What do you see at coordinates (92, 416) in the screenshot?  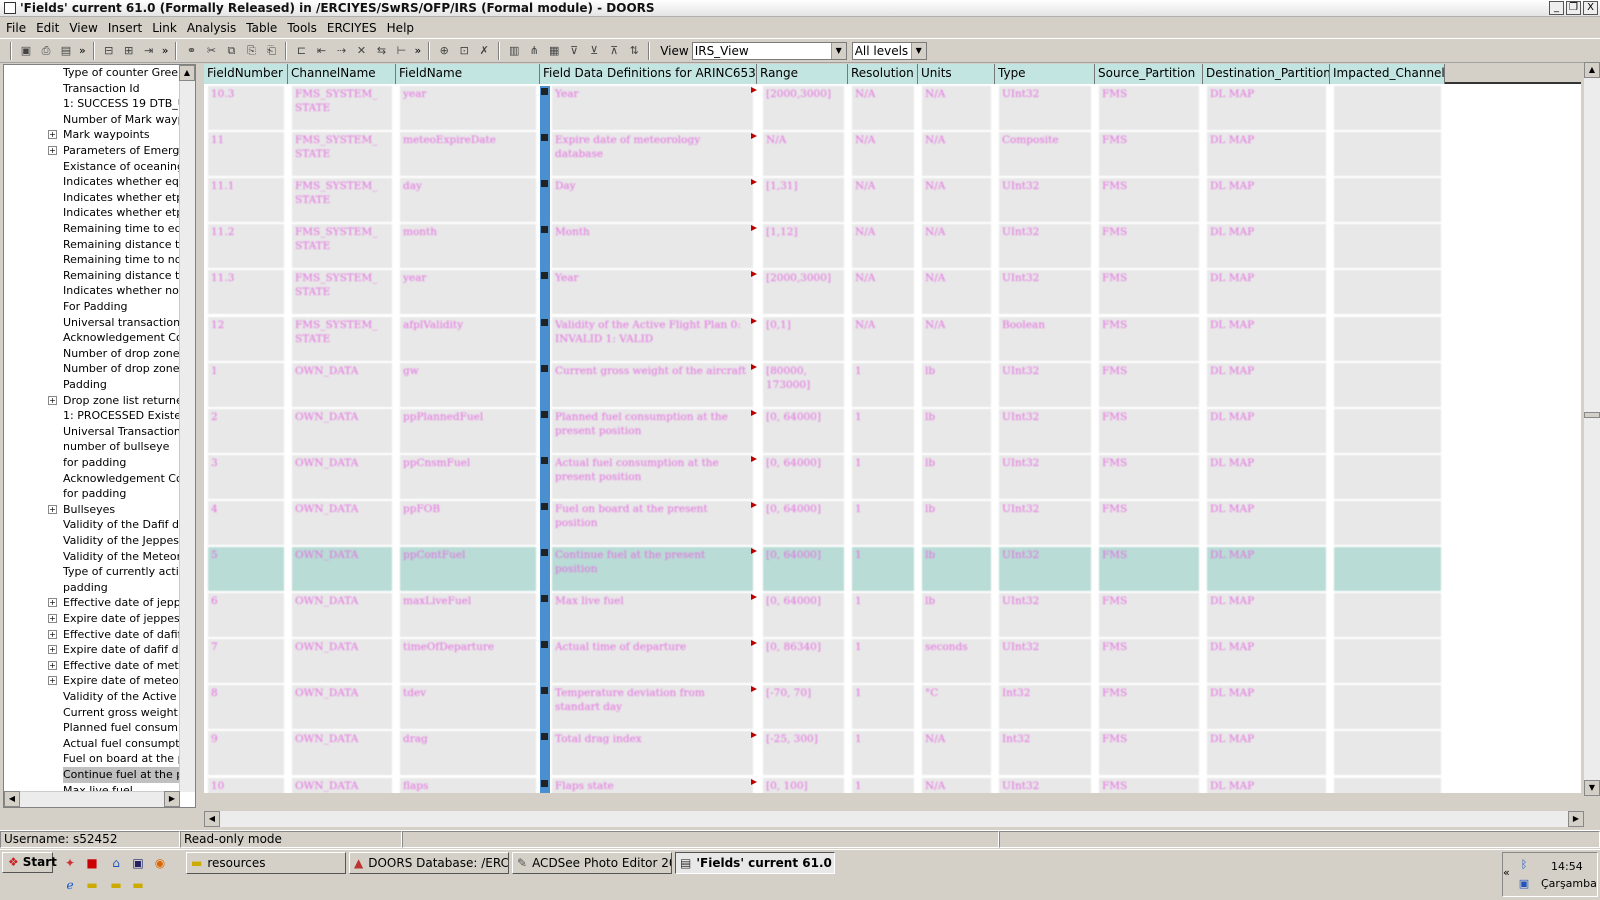 I see `tree-item: 1: PROCESSED Existenc` at bounding box center [92, 416].